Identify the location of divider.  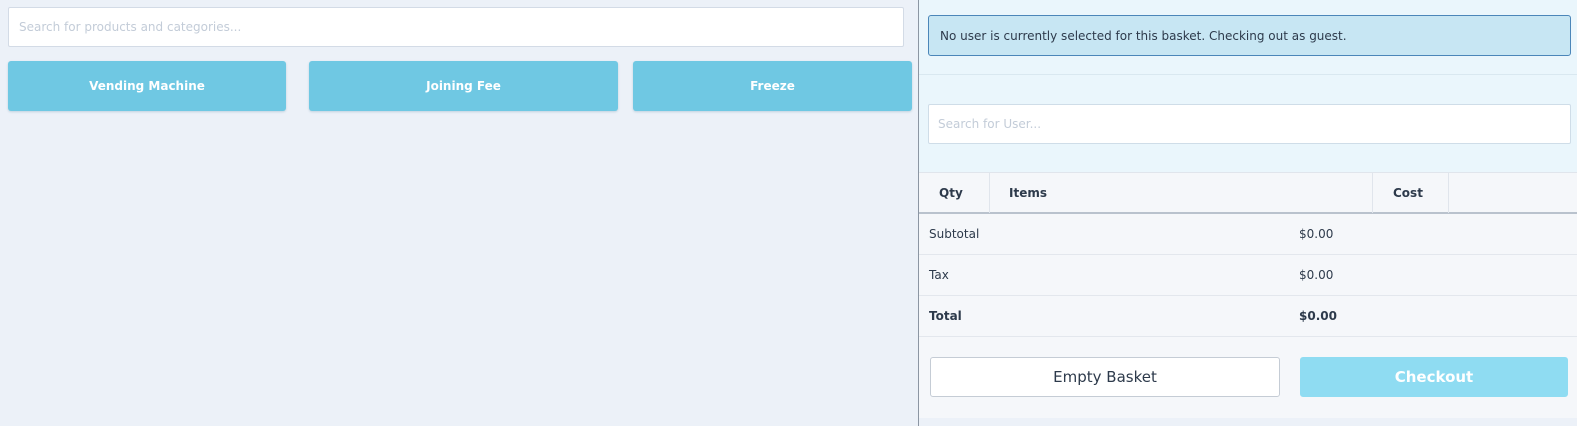
(1248, 74).